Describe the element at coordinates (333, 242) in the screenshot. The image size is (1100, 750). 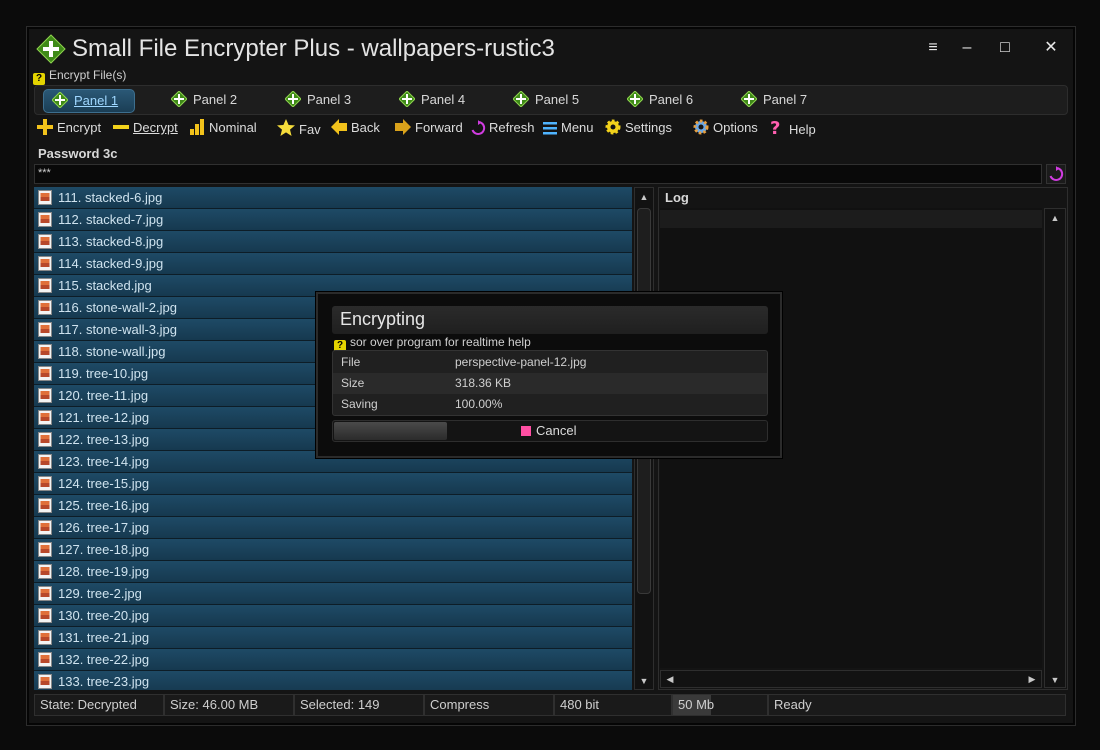
I see `file-row: 113. stacked-8.jpg` at that location.